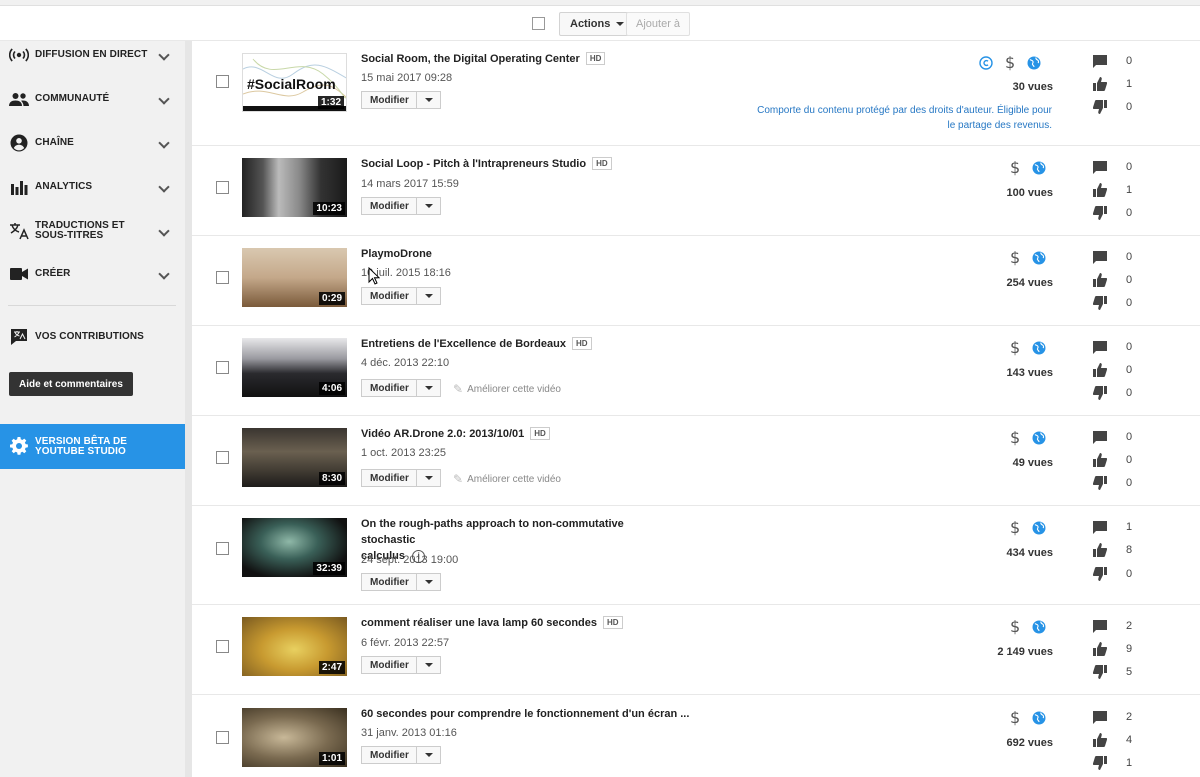 This screenshot has height=777, width=1200. What do you see at coordinates (294, 187) in the screenshot?
I see `video-thumbnail: 10:23` at bounding box center [294, 187].